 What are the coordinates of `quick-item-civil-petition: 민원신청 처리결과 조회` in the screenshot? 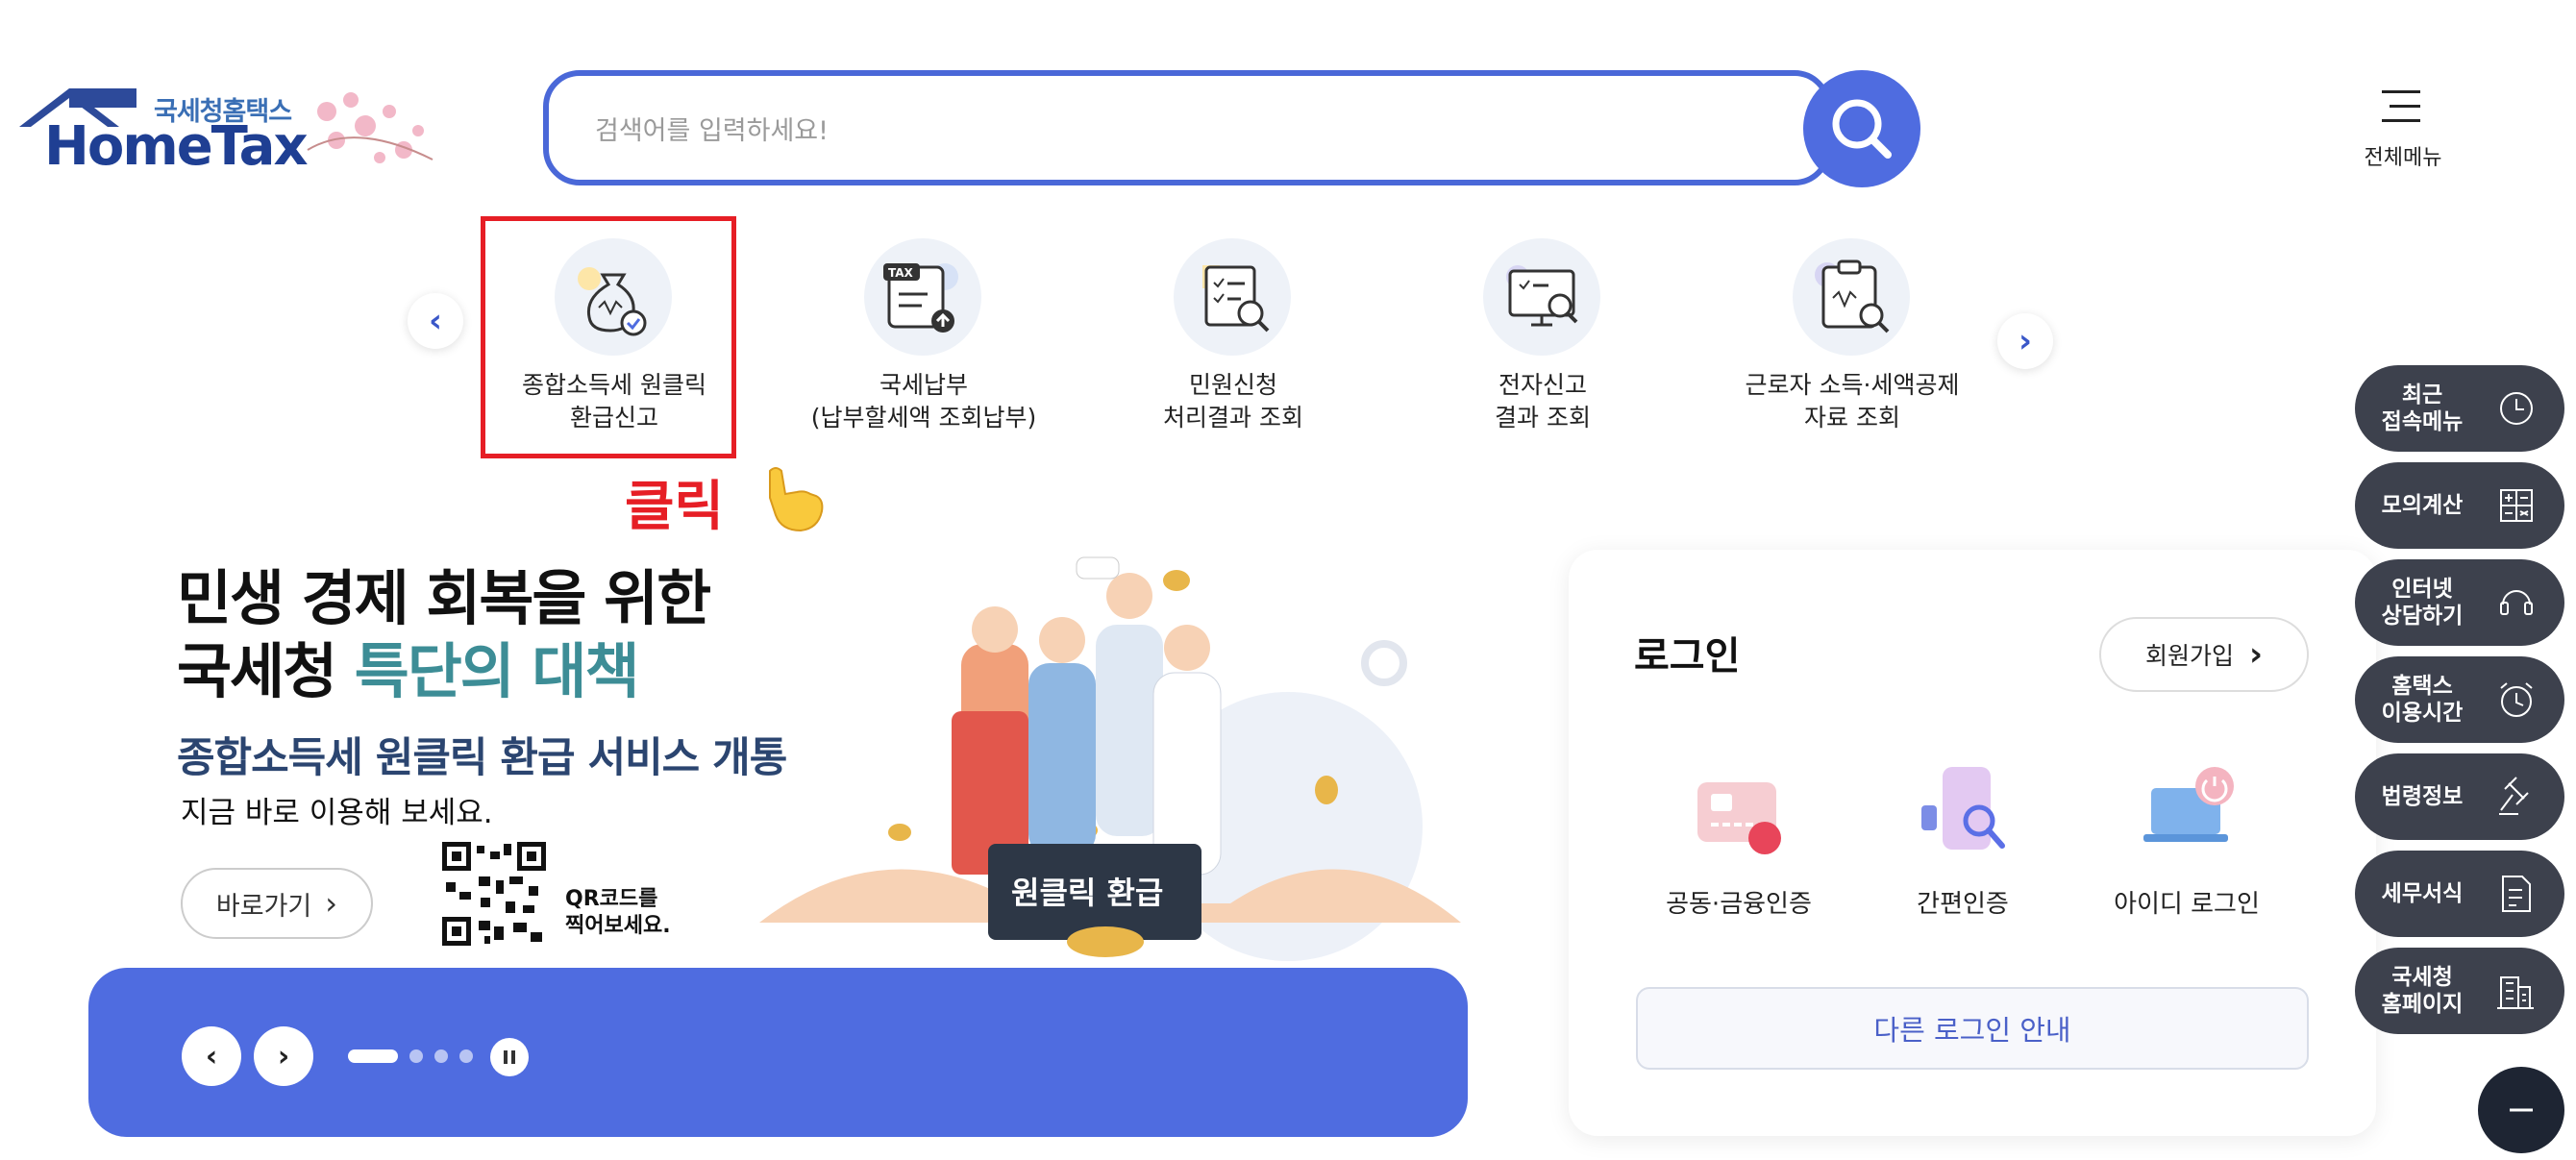 It's located at (1233, 354).